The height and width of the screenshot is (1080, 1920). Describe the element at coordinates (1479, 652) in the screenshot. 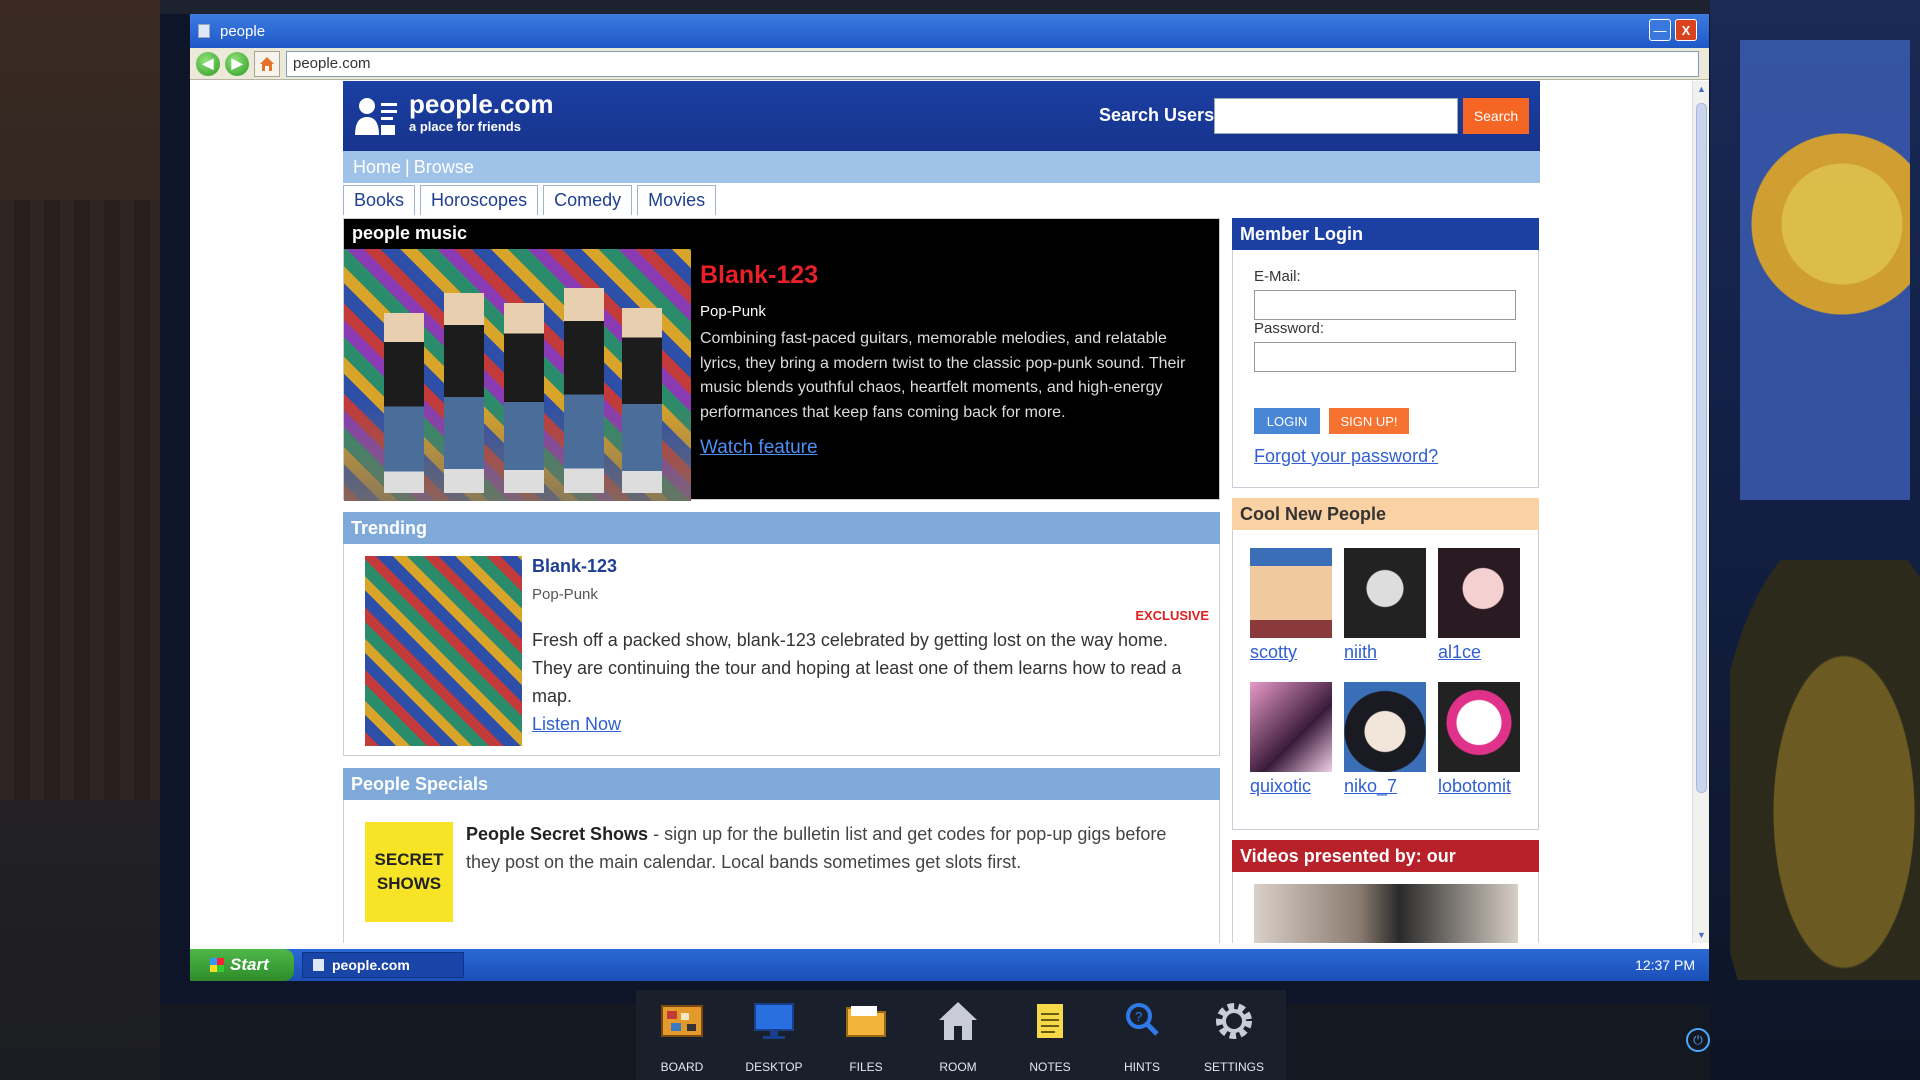

I see `person-name: al1ce` at that location.